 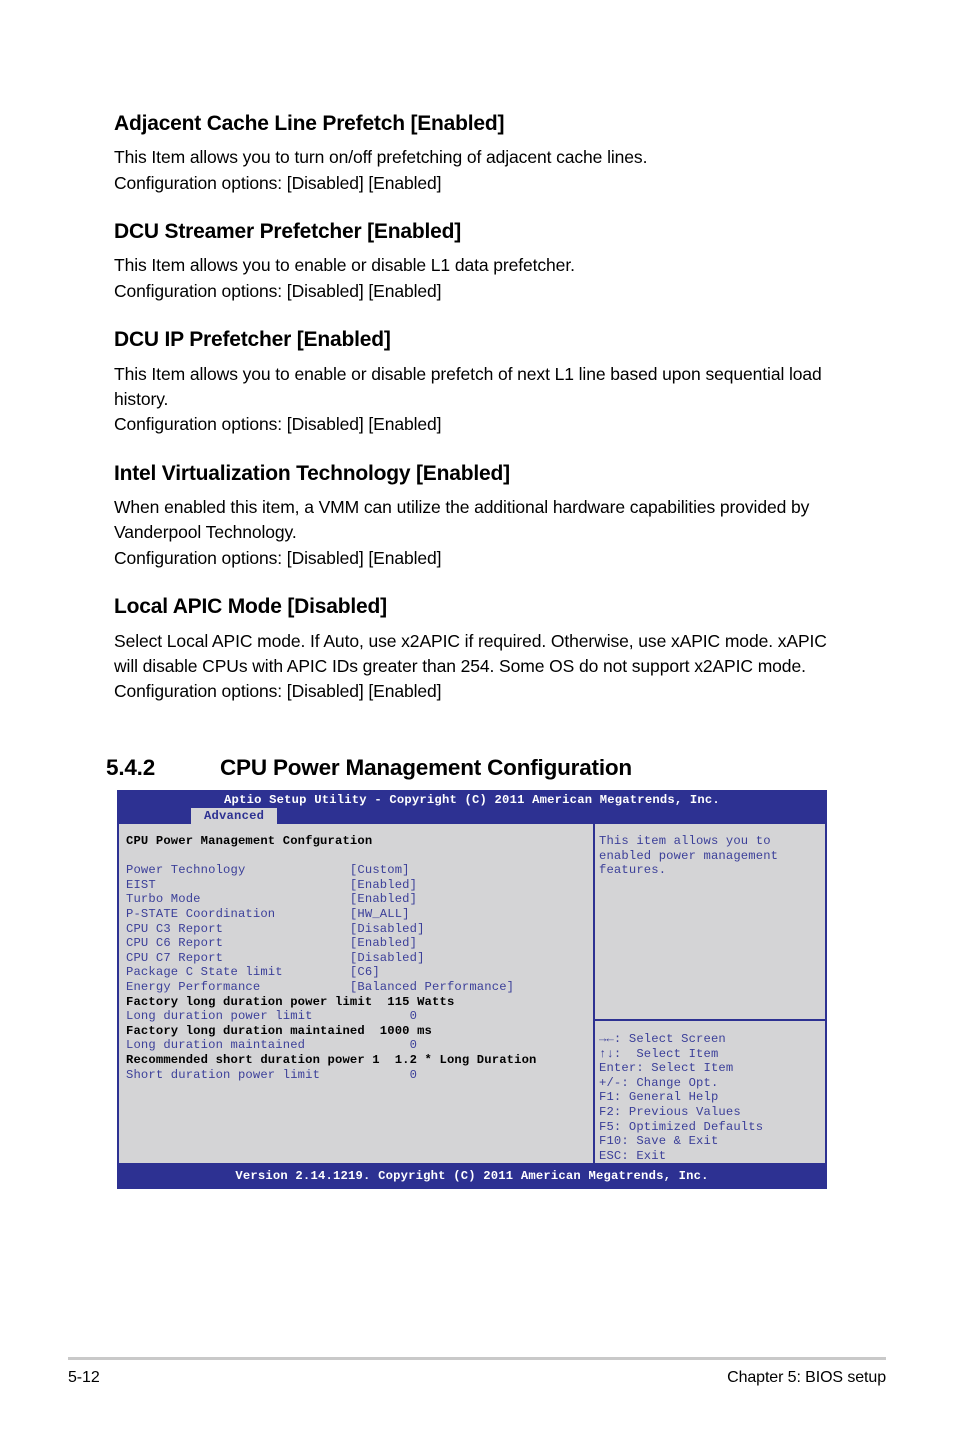 I want to click on bios-option-row: CPU C7 Report [Disabled], so click(x=359, y=958).